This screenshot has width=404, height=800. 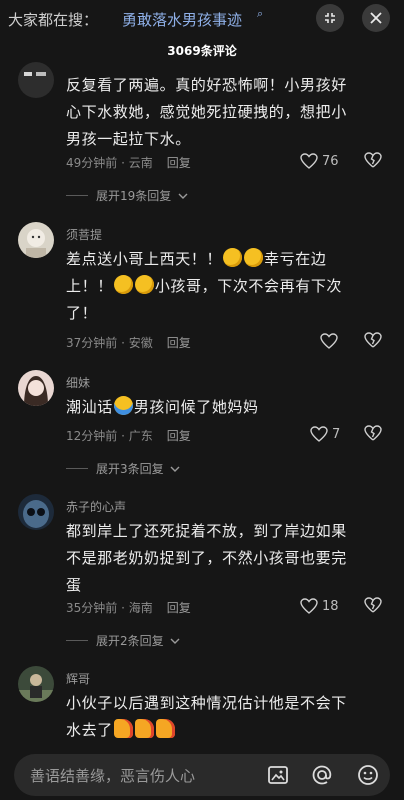 What do you see at coordinates (336, 434) in the screenshot?
I see `like-count: 7` at bounding box center [336, 434].